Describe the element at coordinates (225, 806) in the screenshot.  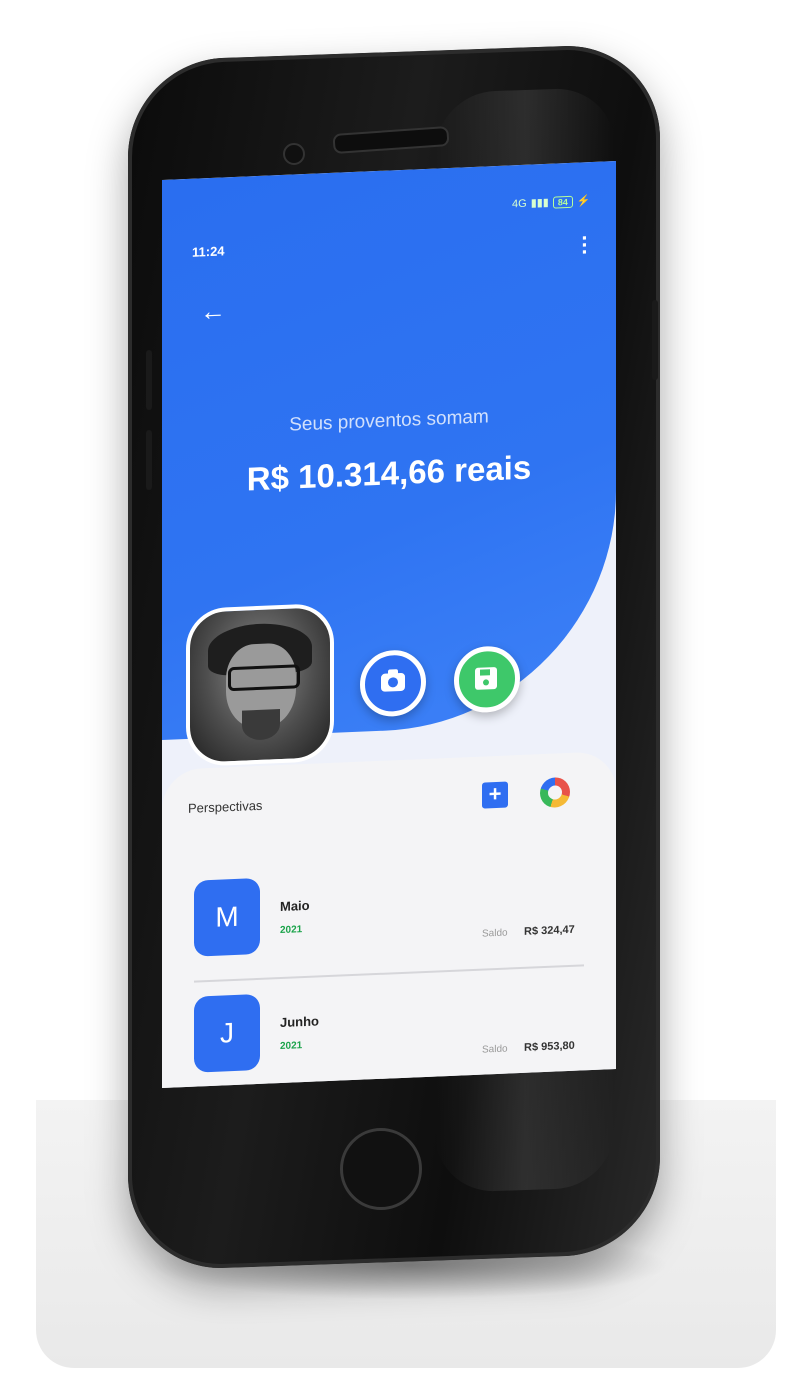
I see `panel-title: Perspectivas` at that location.